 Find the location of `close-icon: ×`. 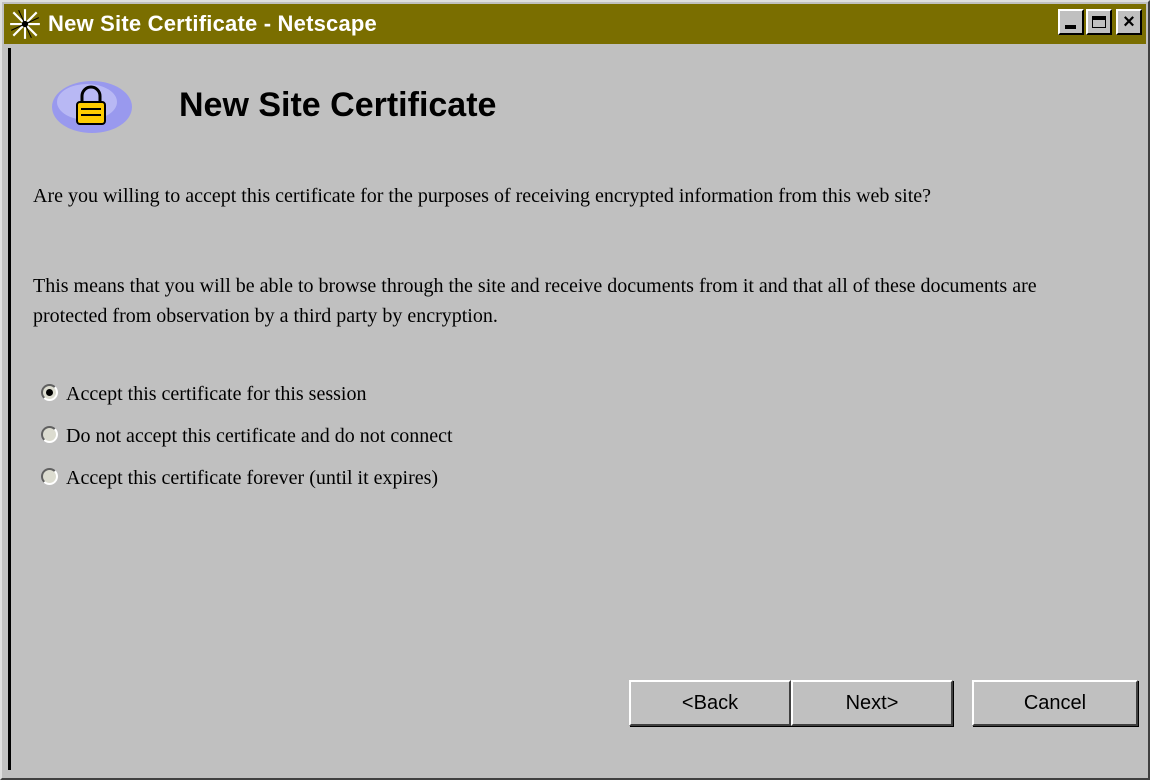

close-icon: × is located at coordinates (1129, 22).